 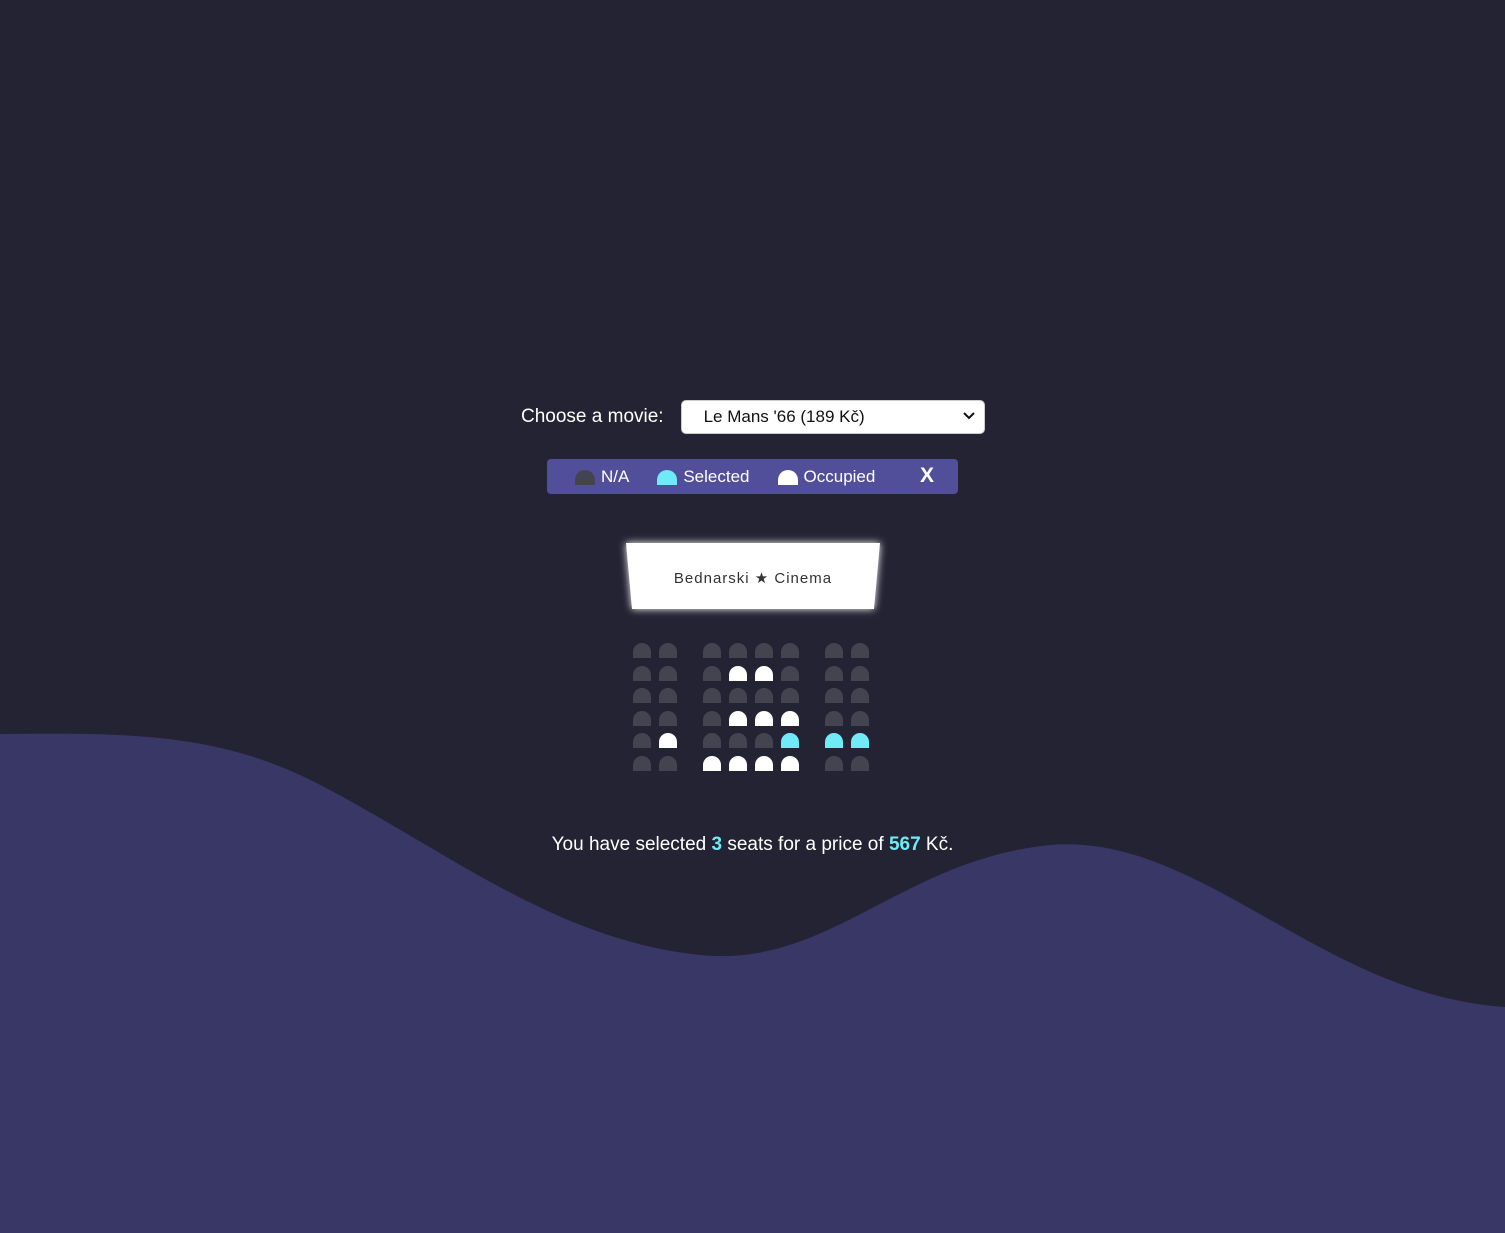 What do you see at coordinates (717, 844) in the screenshot?
I see `selected-count: 3` at bounding box center [717, 844].